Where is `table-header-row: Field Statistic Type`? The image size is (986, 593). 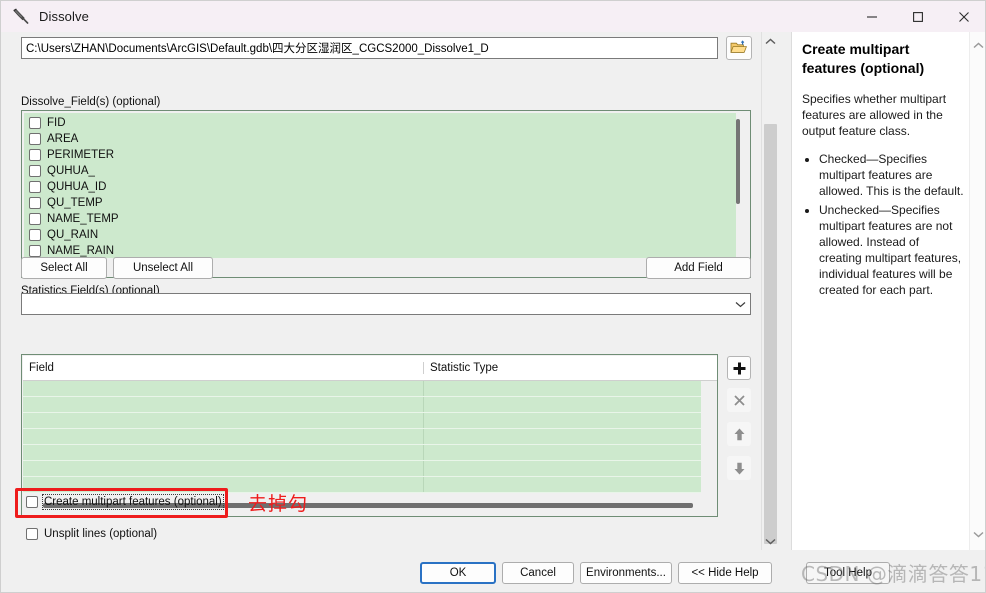 table-header-row: Field Statistic Type is located at coordinates (370, 368).